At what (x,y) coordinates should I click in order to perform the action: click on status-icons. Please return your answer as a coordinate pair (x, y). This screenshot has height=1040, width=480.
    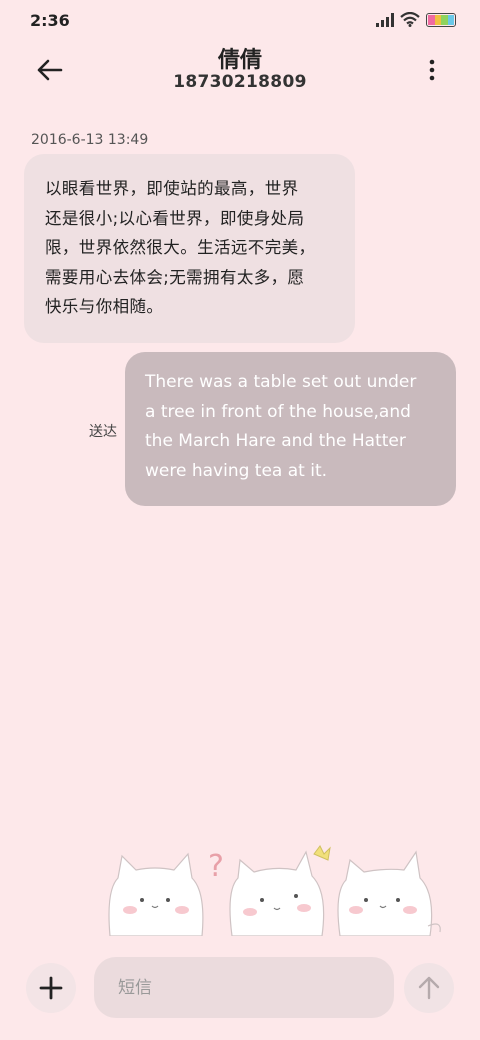
    Looking at the image, I should click on (416, 19).